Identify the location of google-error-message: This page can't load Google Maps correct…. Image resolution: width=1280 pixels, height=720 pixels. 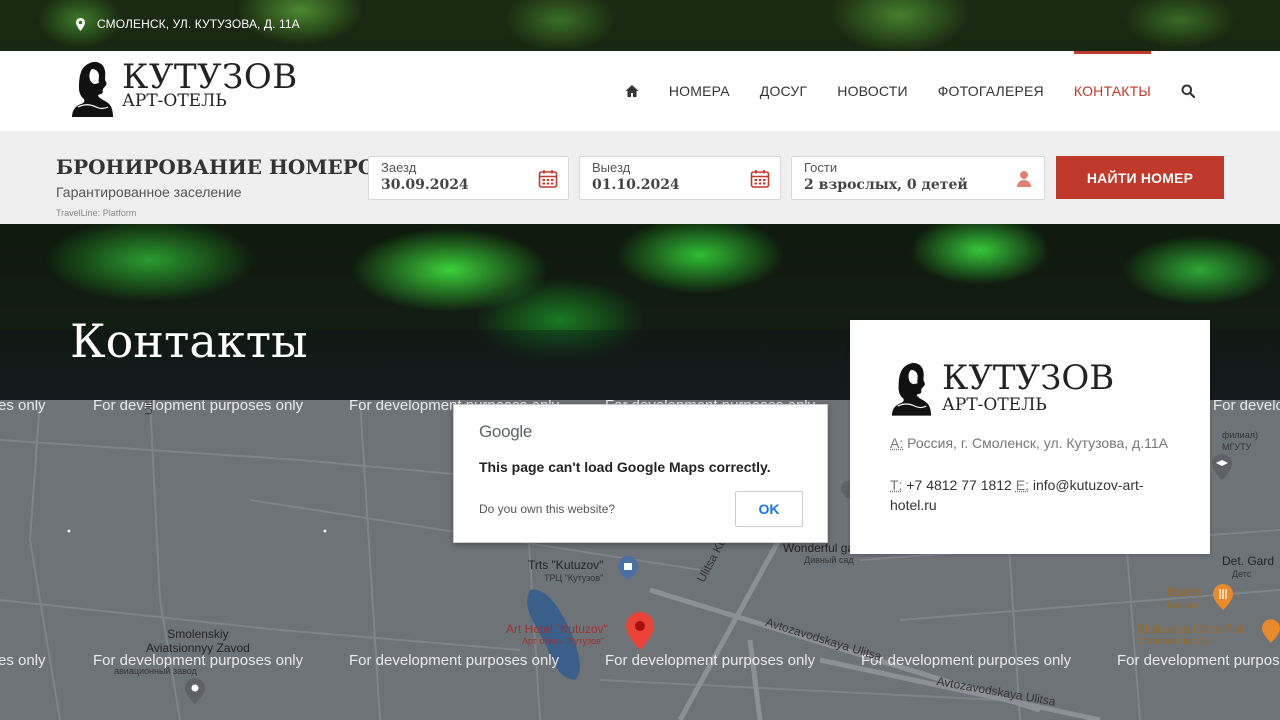
(625, 467).